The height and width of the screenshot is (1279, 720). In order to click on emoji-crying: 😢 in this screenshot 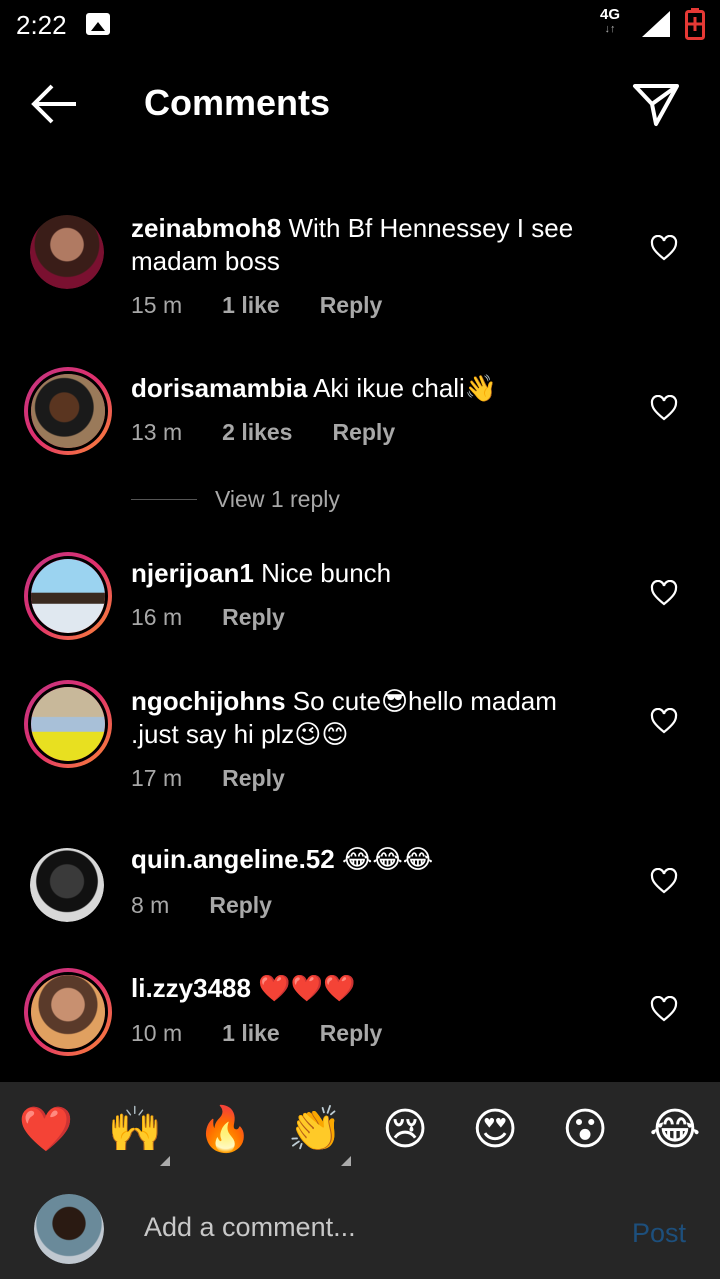, I will do `click(405, 1130)`.